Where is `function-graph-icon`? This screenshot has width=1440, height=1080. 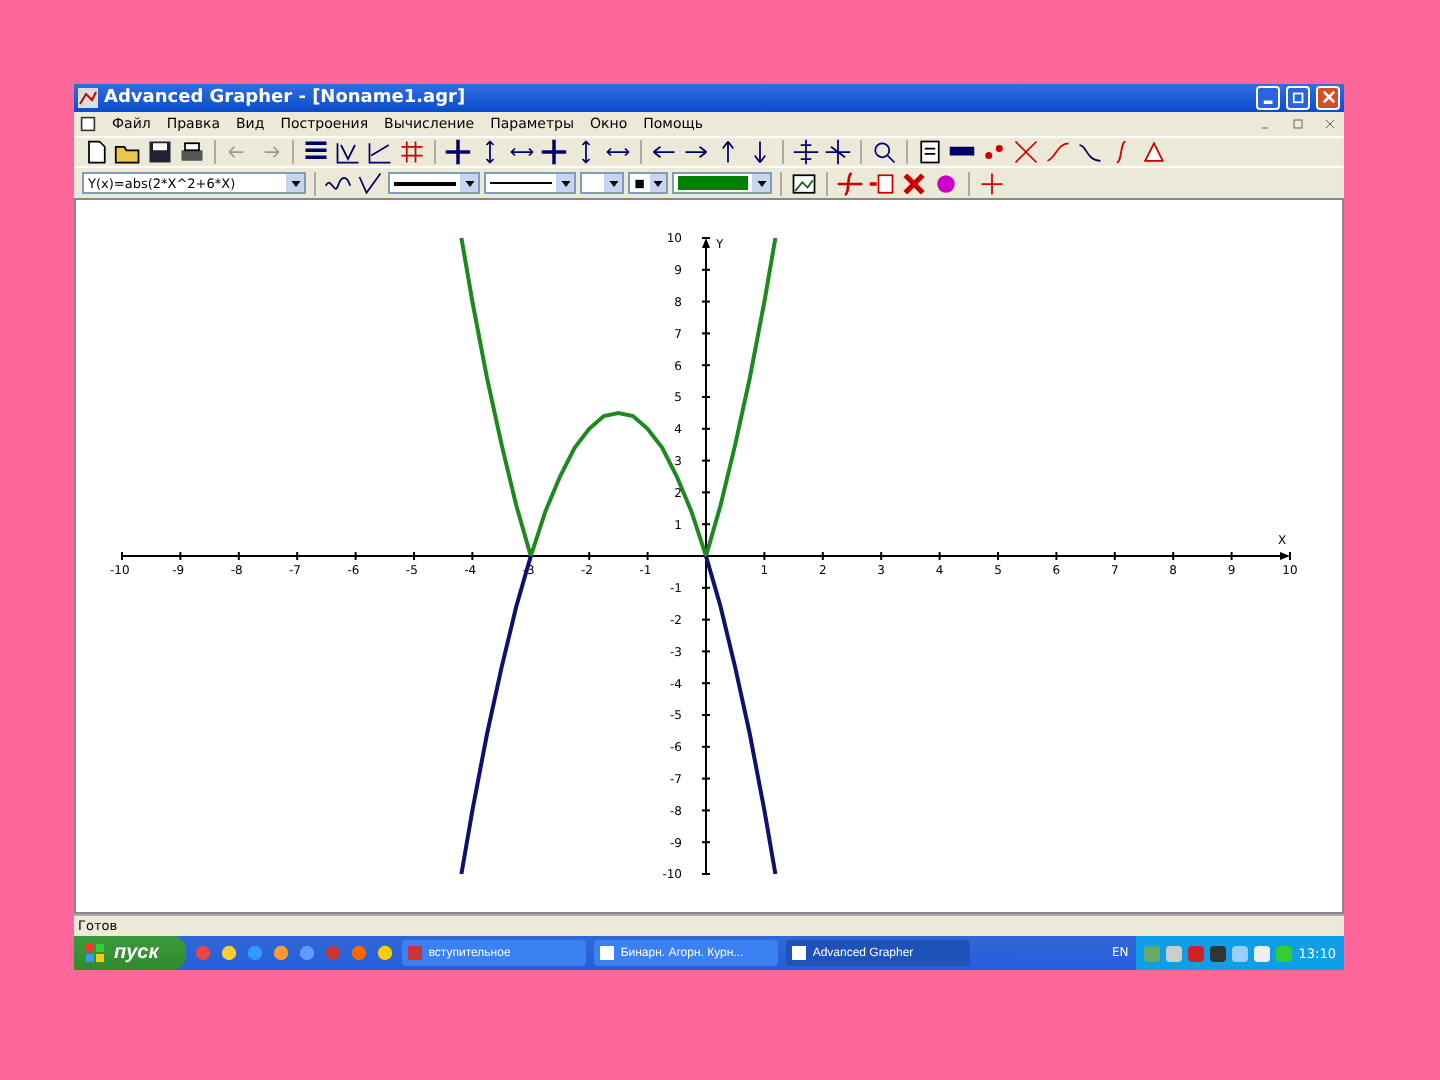
function-graph-icon is located at coordinates (348, 152).